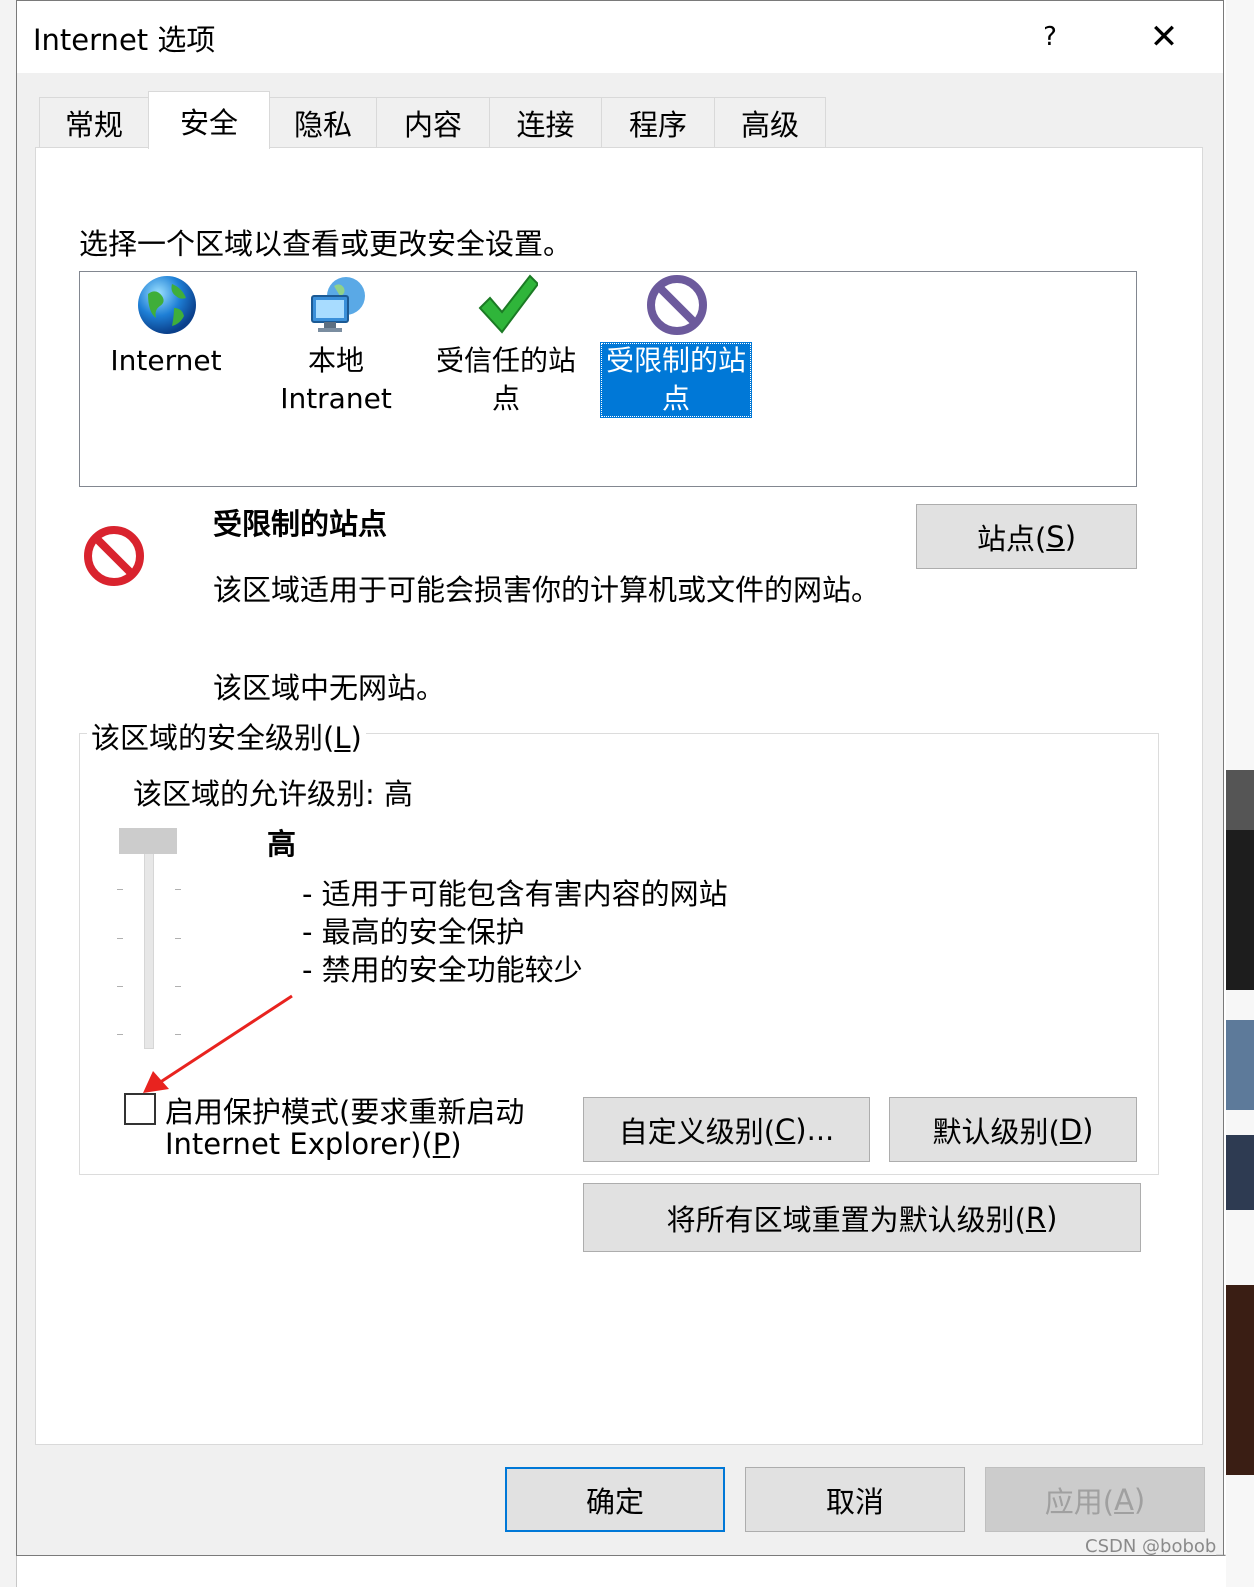  What do you see at coordinates (855, 1499) in the screenshot?
I see `cancel-button: 取消` at bounding box center [855, 1499].